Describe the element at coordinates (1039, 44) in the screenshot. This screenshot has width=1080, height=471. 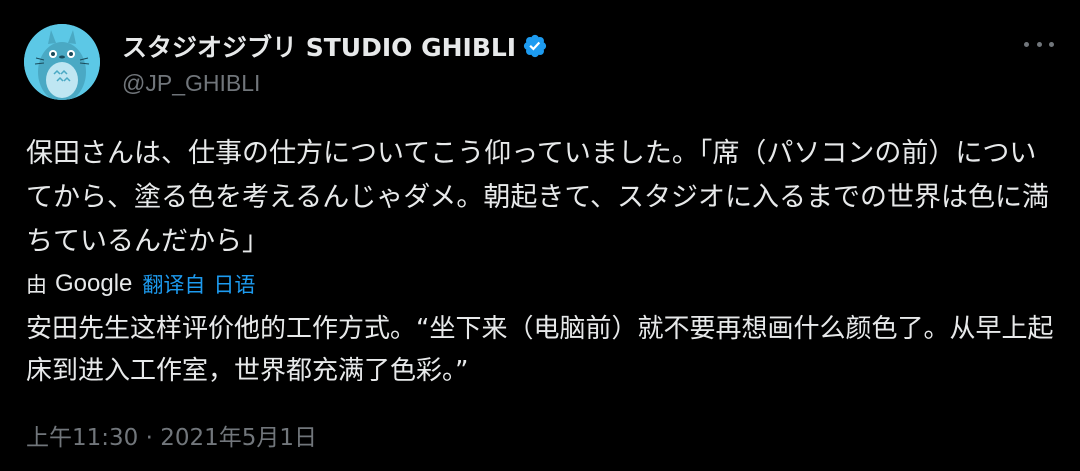
I see `more-horizontal-icon` at that location.